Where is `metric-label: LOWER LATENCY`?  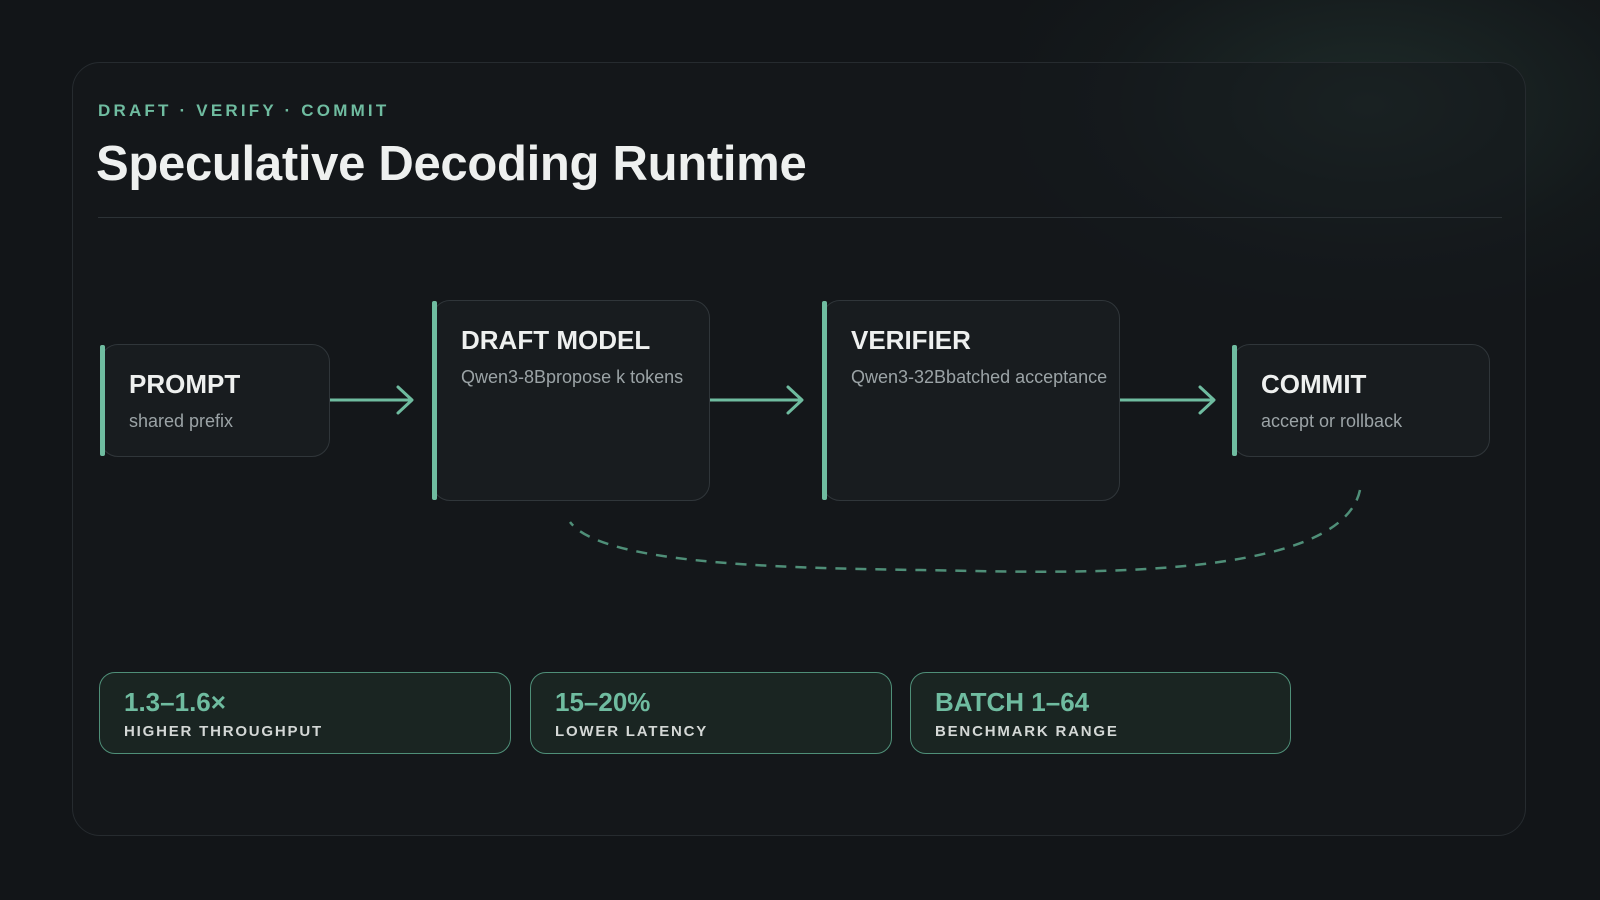
metric-label: LOWER LATENCY is located at coordinates (632, 731).